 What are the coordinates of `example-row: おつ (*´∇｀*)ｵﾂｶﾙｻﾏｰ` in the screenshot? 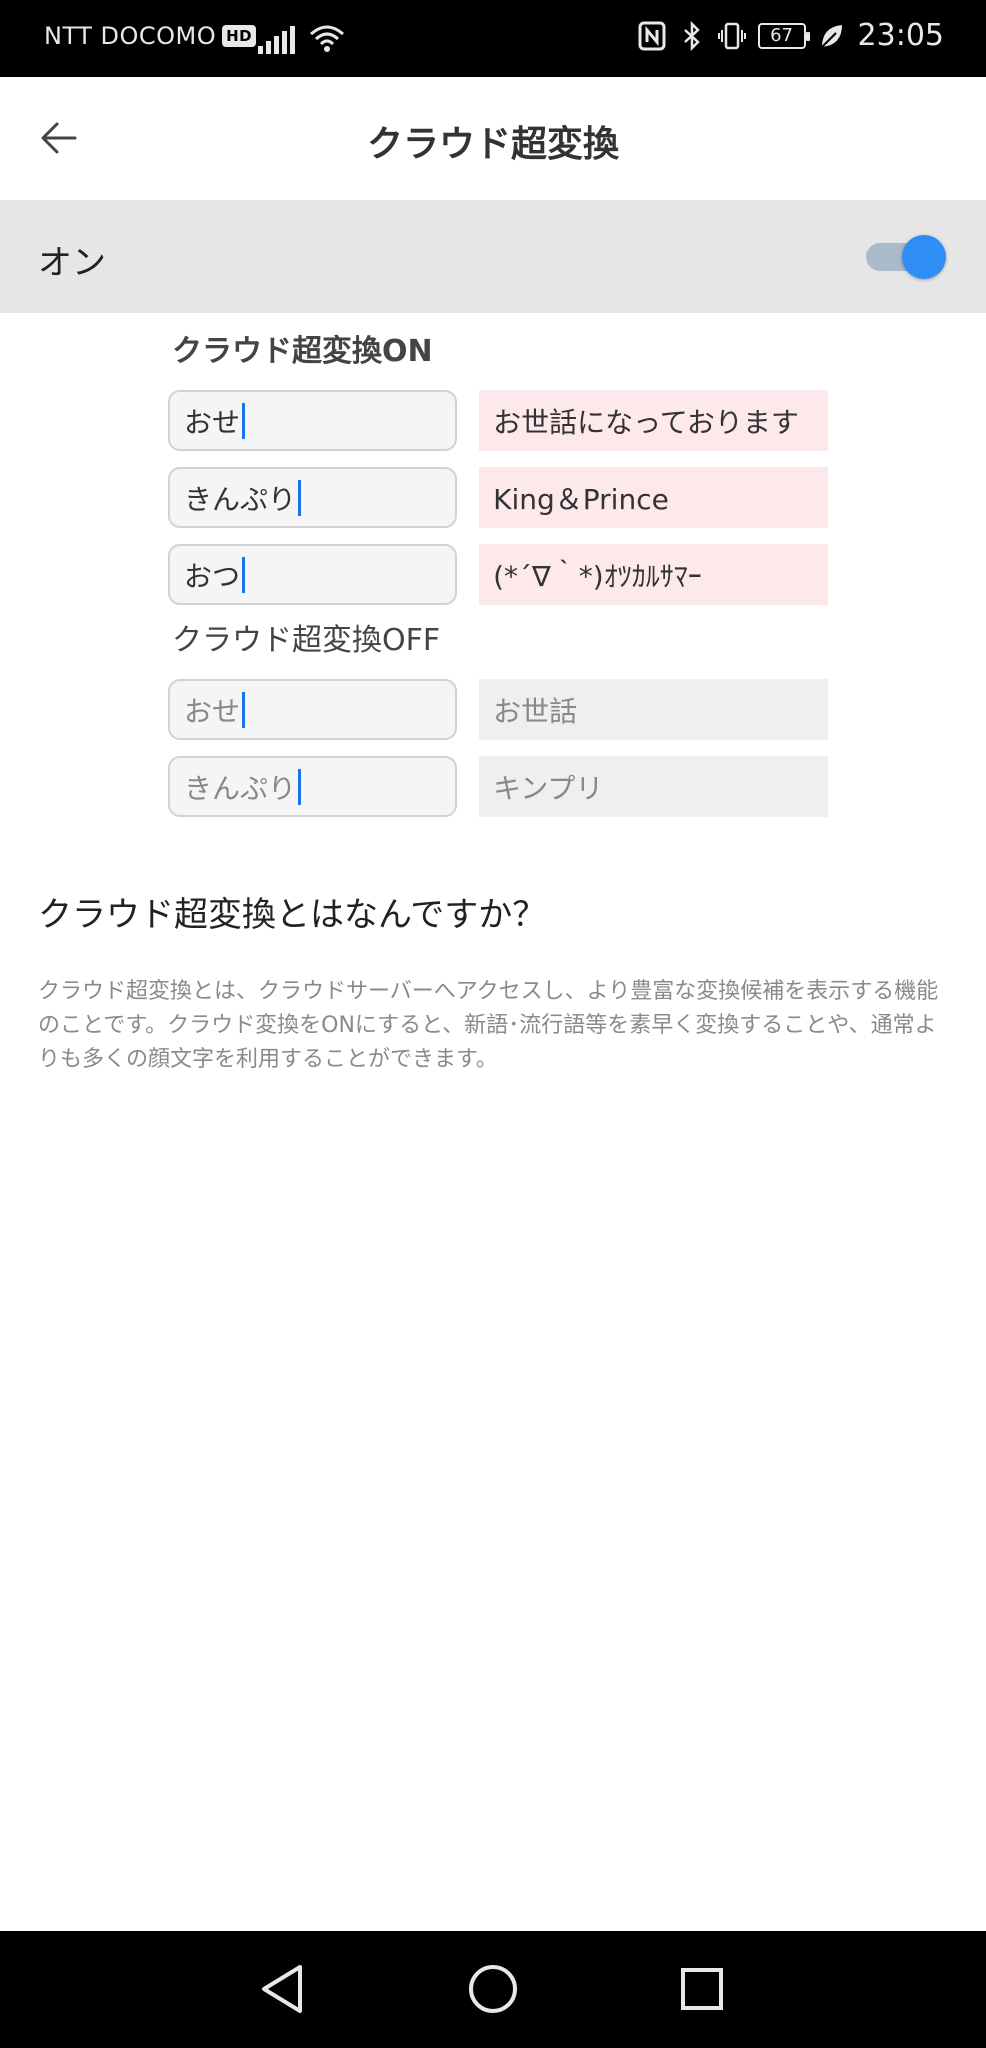 It's located at (498, 574).